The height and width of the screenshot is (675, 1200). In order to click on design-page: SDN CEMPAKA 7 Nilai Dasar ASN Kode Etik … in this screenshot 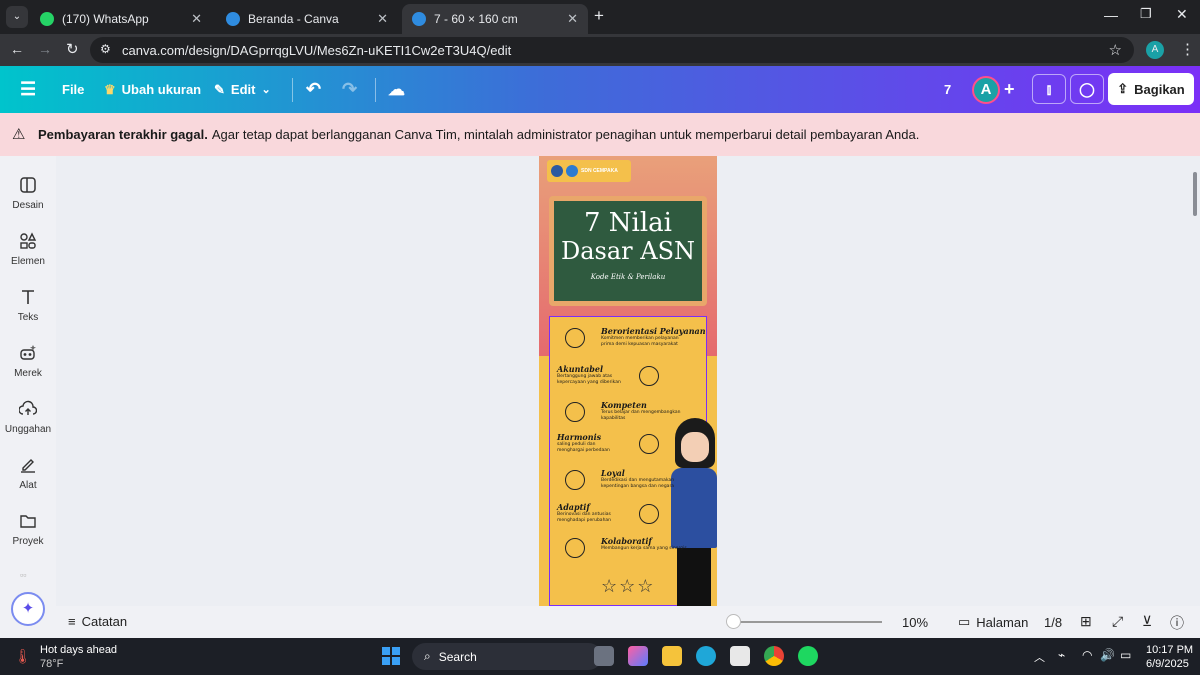, I will do `click(628, 381)`.